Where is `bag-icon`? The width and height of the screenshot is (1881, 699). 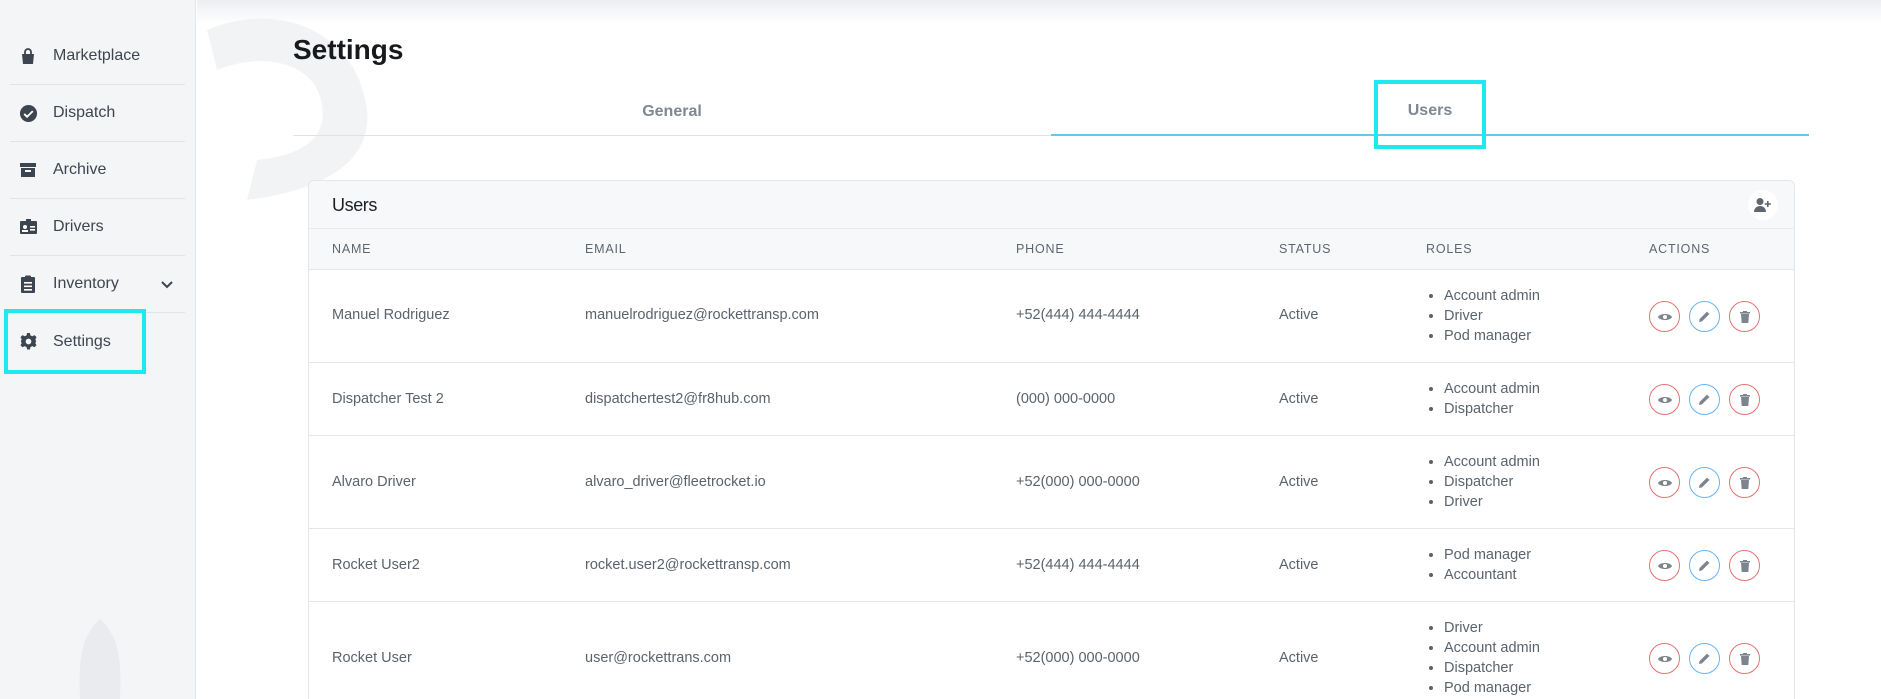 bag-icon is located at coordinates (28, 56).